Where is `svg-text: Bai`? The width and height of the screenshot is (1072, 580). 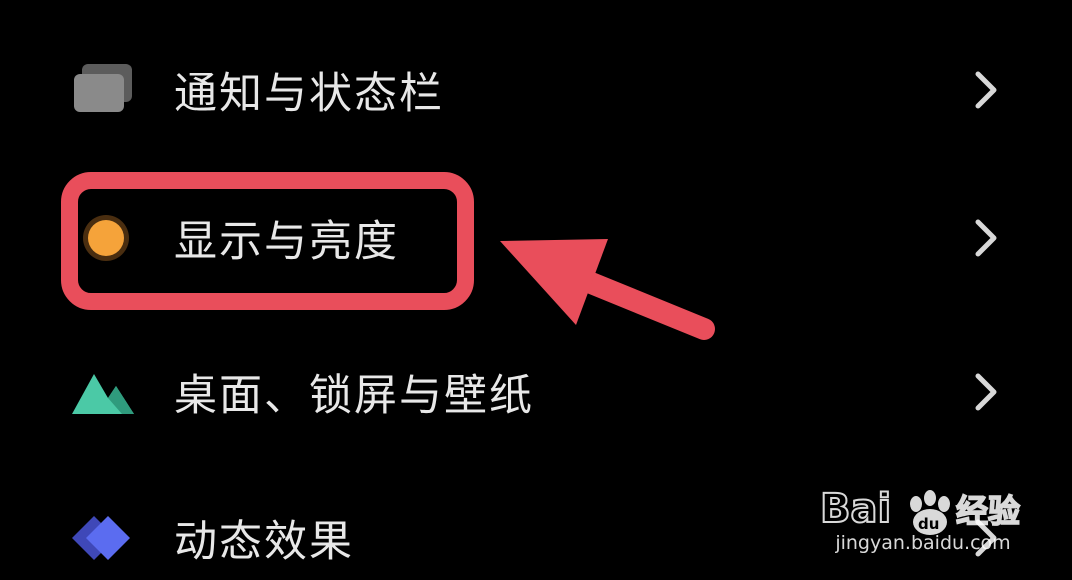 svg-text: Bai is located at coordinates (855, 509).